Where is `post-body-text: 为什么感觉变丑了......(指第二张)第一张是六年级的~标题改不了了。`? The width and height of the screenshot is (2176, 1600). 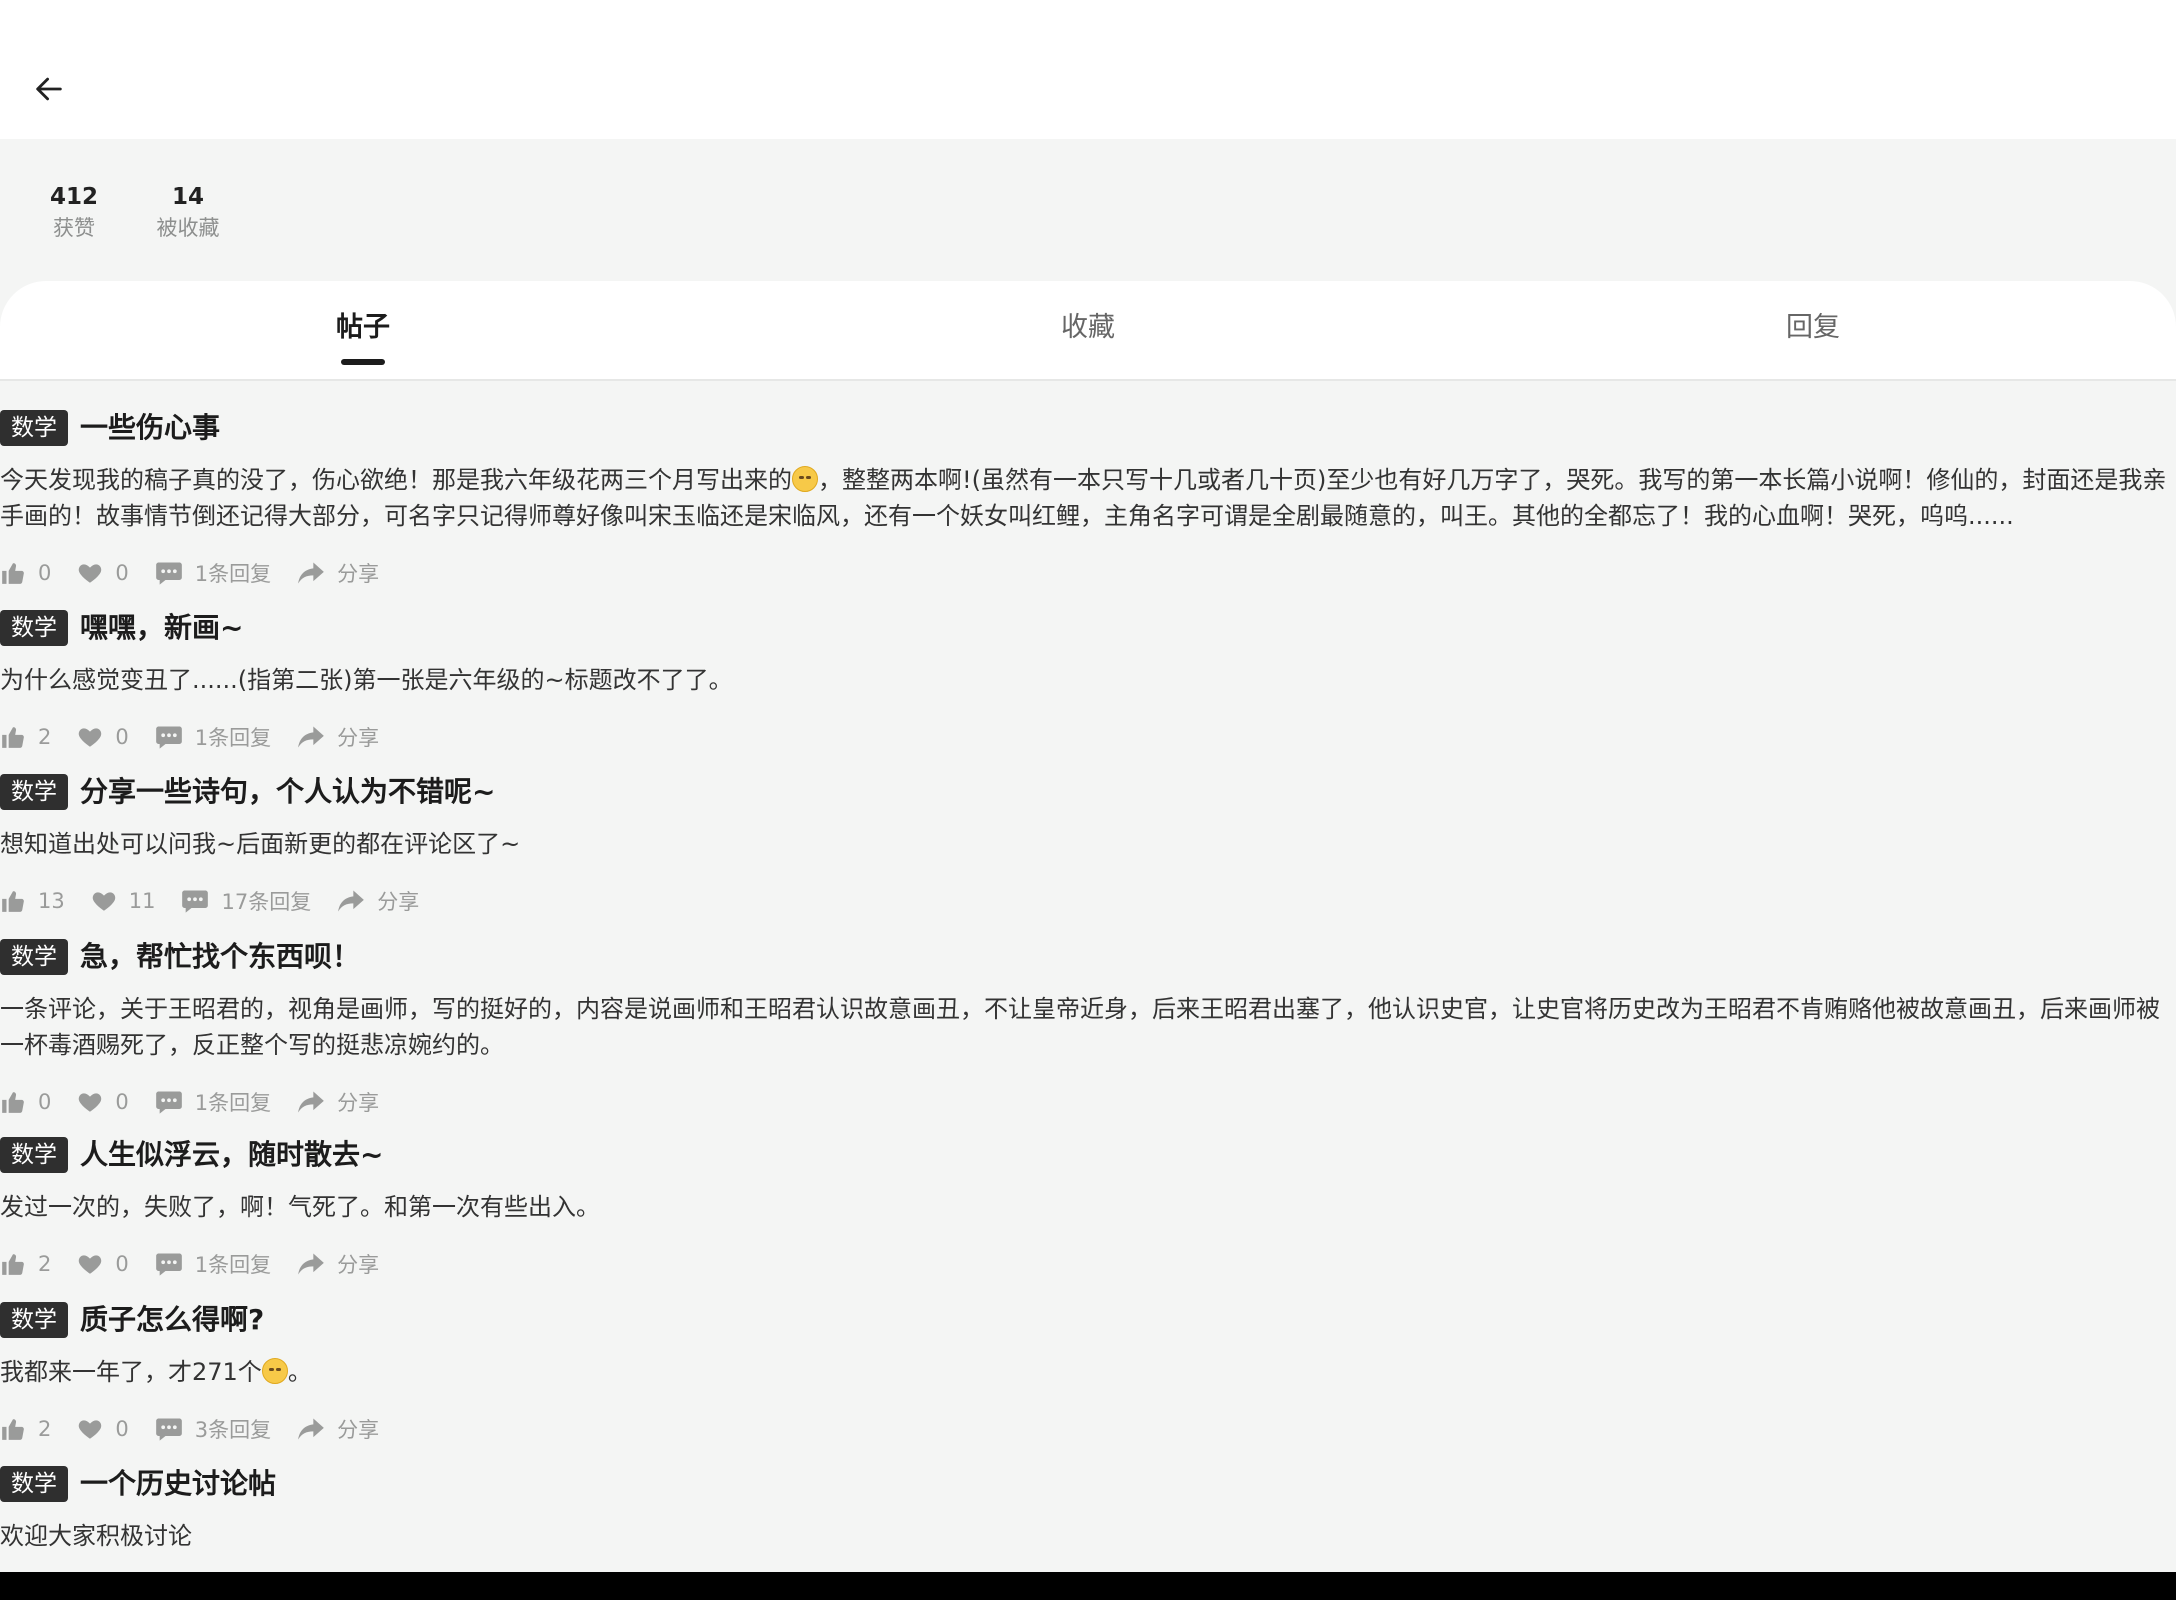
post-body-text: 为什么感觉变丑了......(指第二张)第一张是六年级的~标题改不了了。 is located at coordinates (366, 680).